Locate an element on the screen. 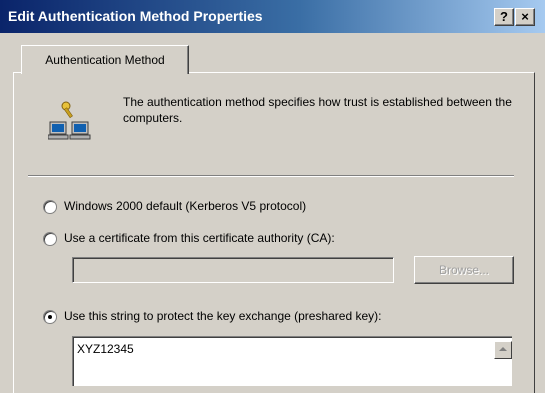 This screenshot has height=393, width=545. separator is located at coordinates (271, 176).